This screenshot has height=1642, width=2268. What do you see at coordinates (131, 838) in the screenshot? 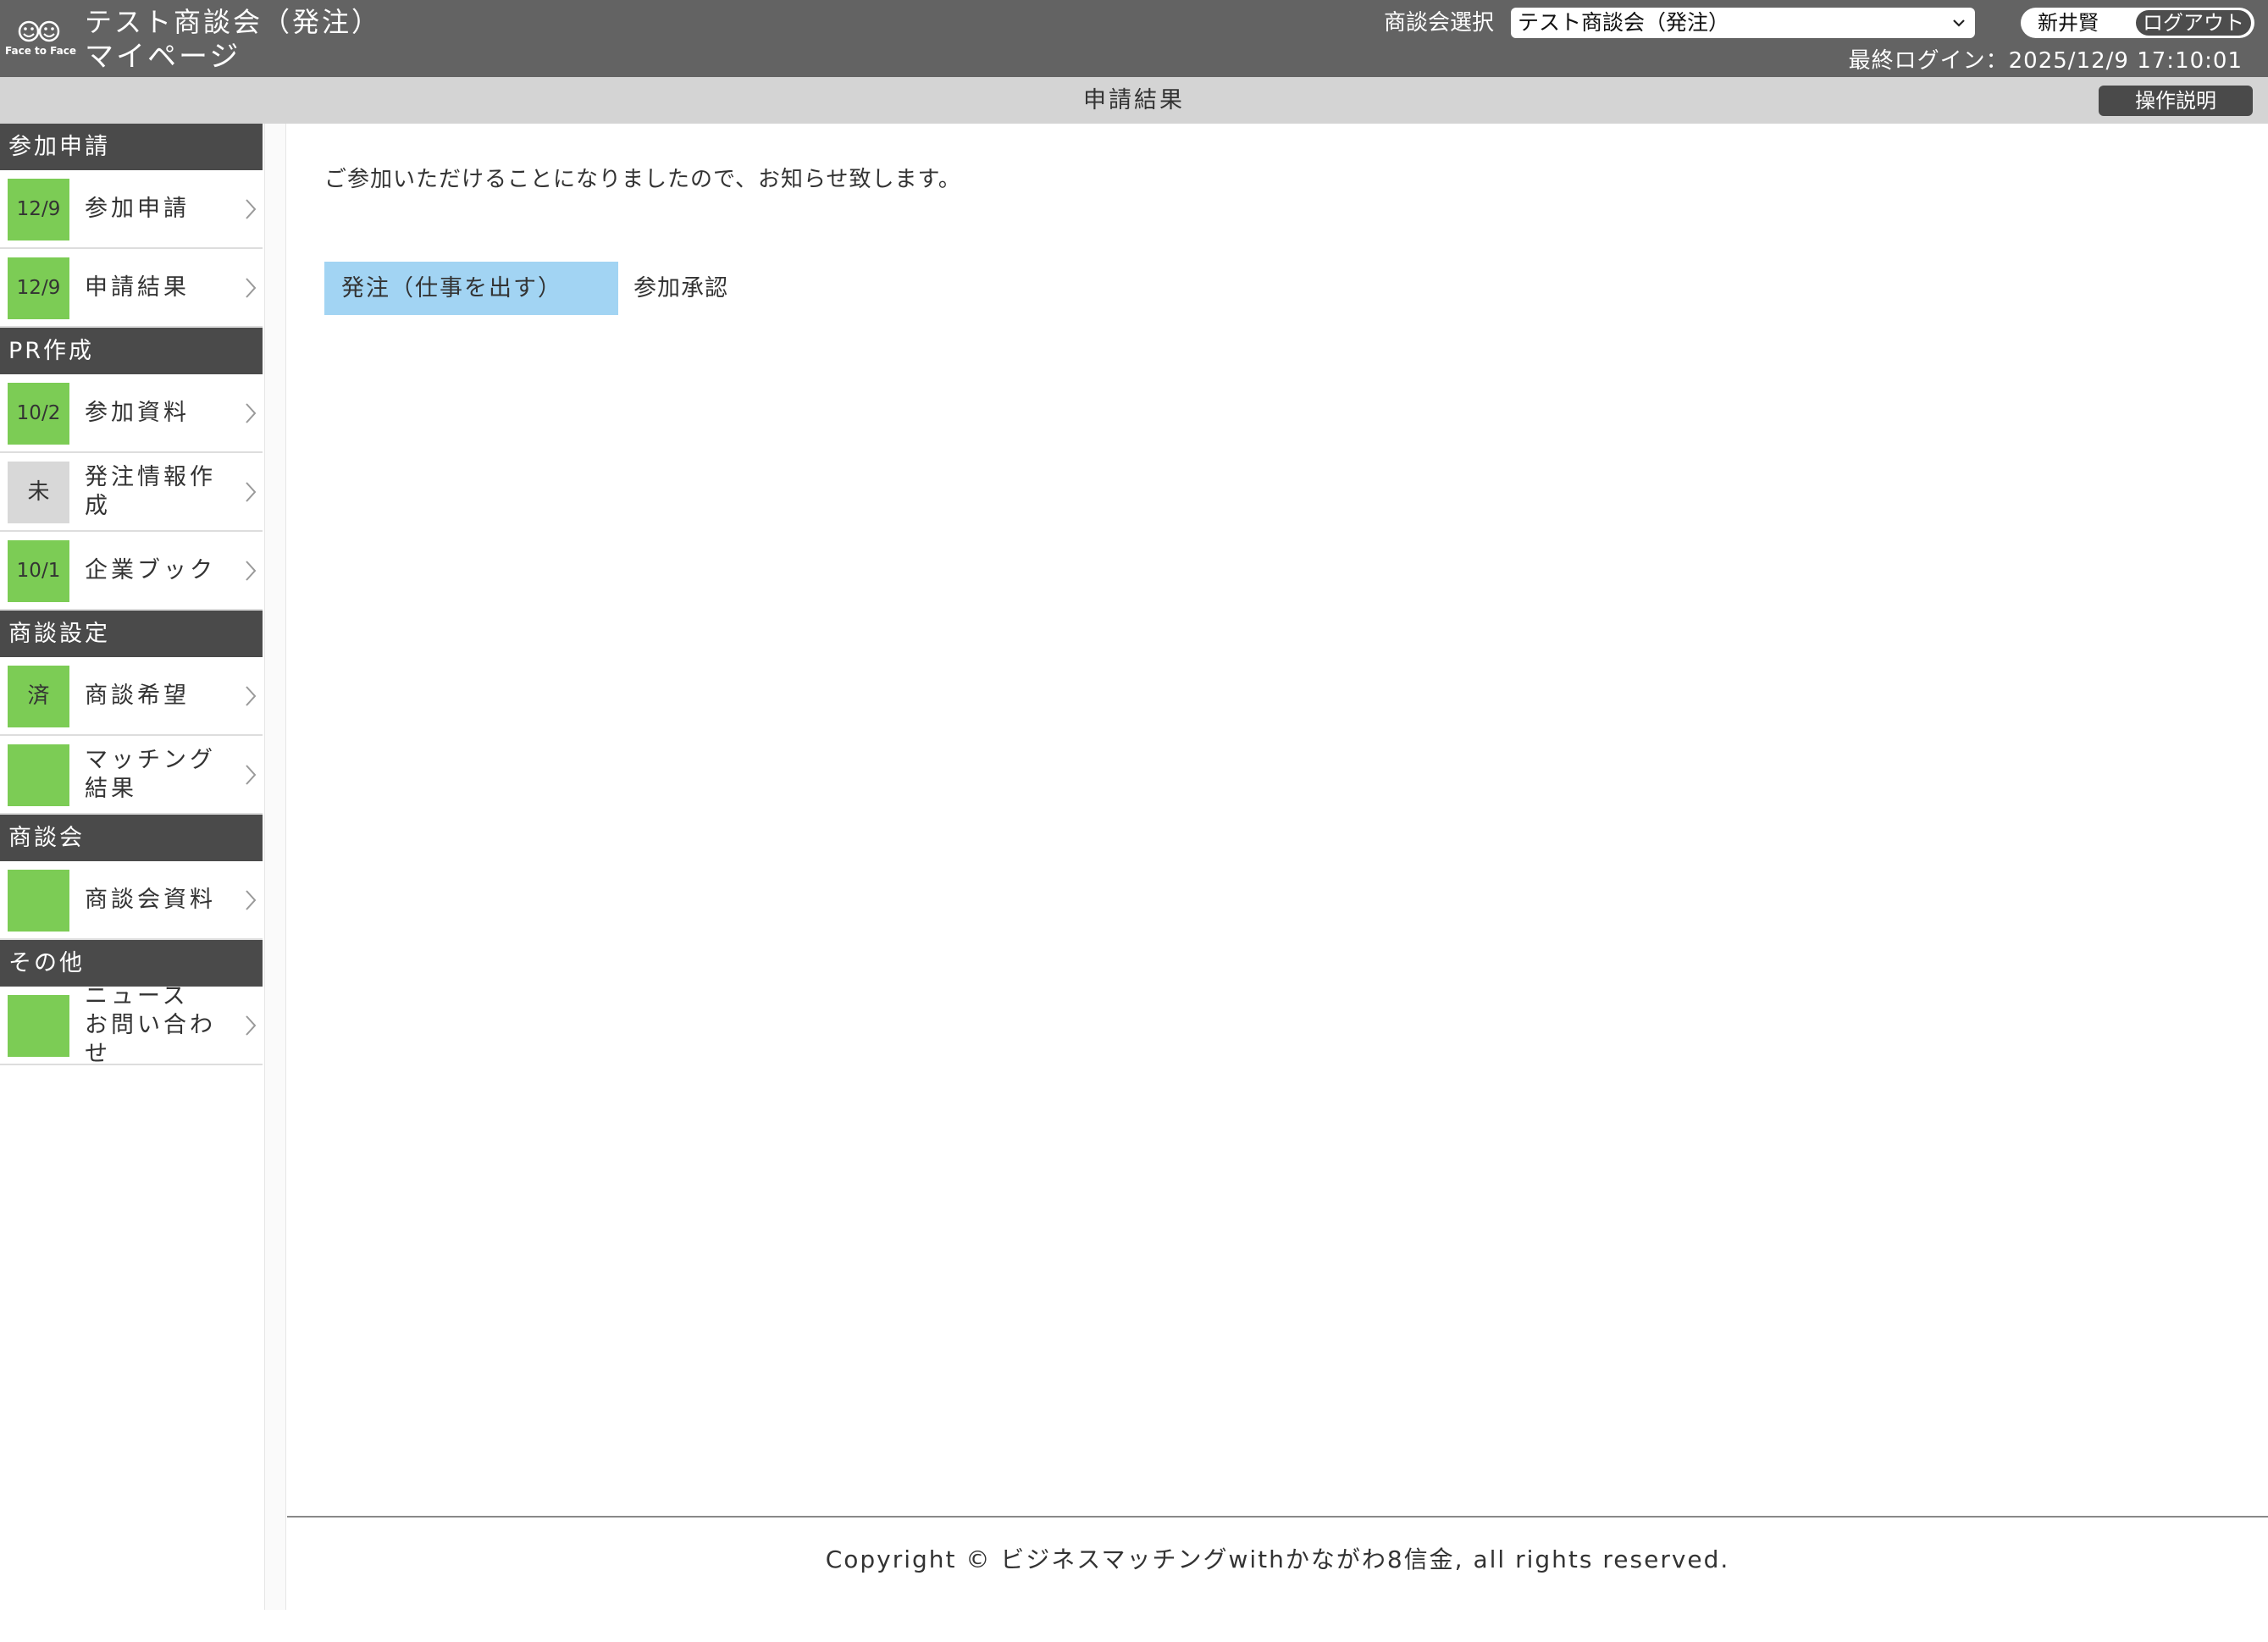
I see `sidebar-section-meeting: 商談会` at bounding box center [131, 838].